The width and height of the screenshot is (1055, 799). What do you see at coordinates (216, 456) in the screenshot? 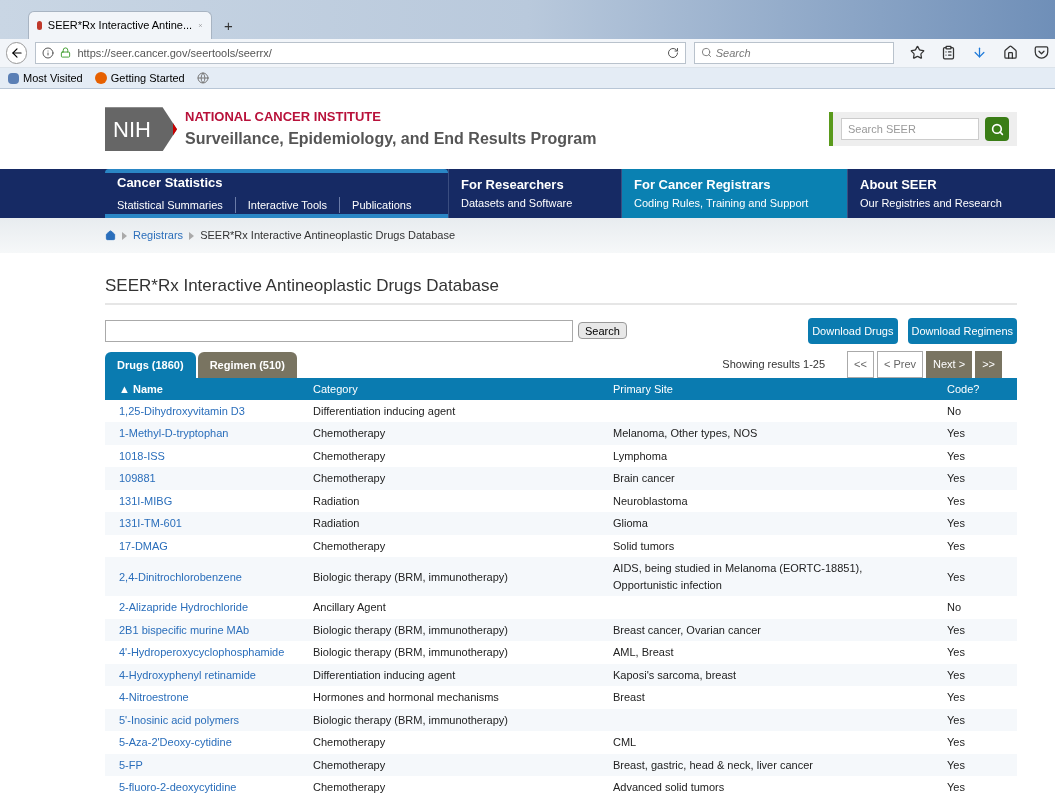
I see `drug-link: 1018-ISS` at bounding box center [216, 456].